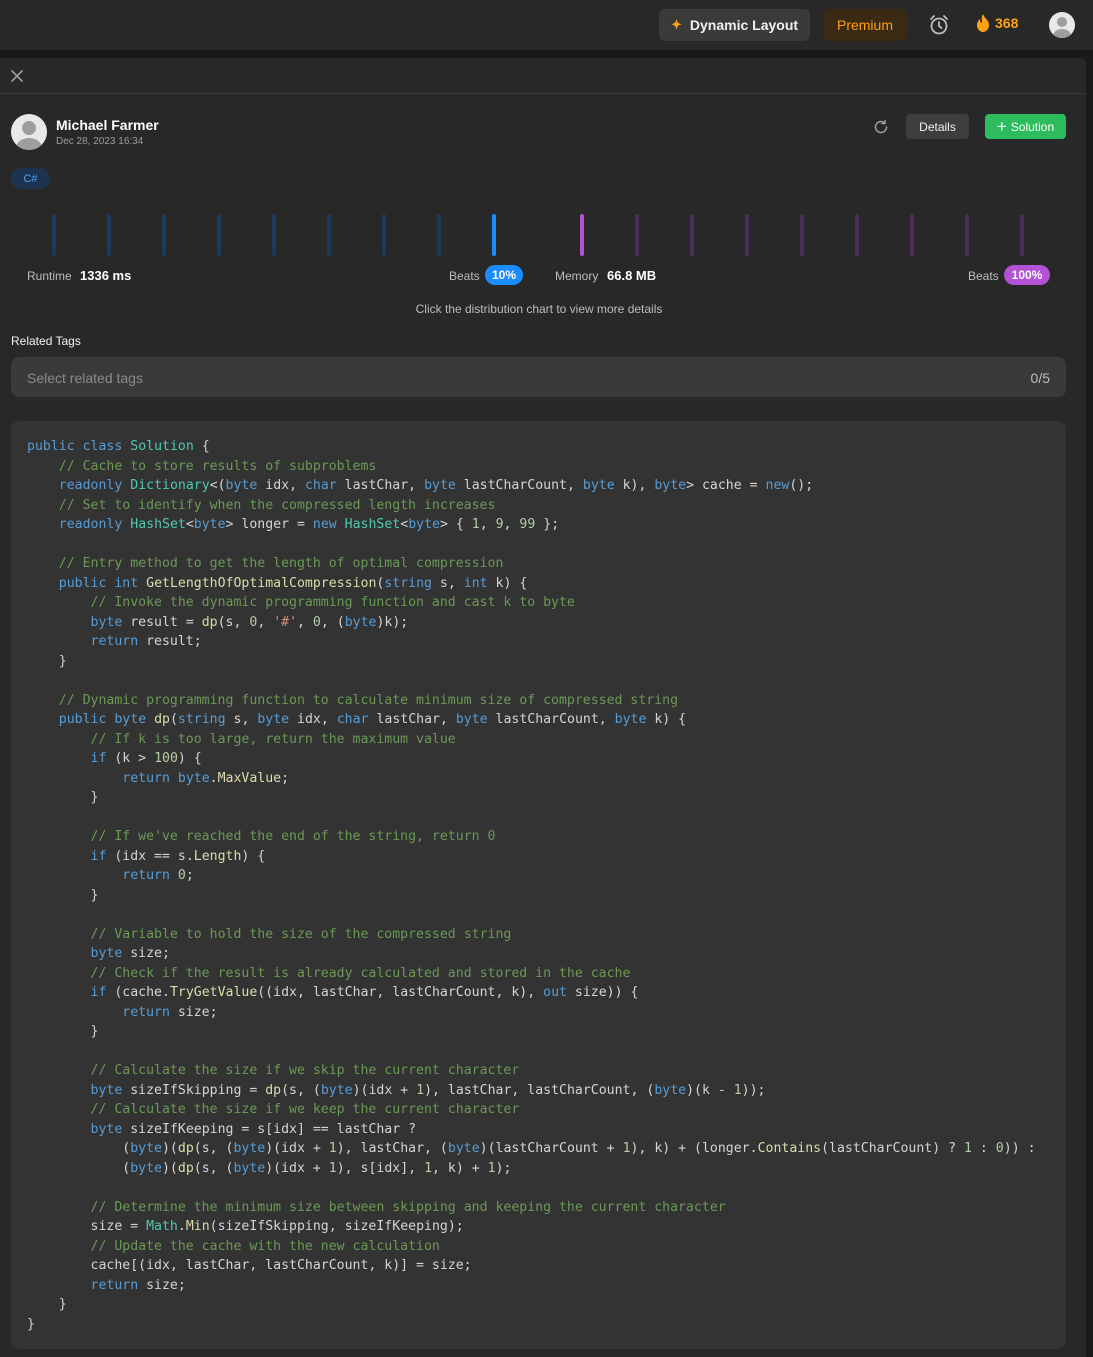 The image size is (1093, 1357). What do you see at coordinates (85, 378) in the screenshot?
I see `related-tags-placeholder: Select related tags` at bounding box center [85, 378].